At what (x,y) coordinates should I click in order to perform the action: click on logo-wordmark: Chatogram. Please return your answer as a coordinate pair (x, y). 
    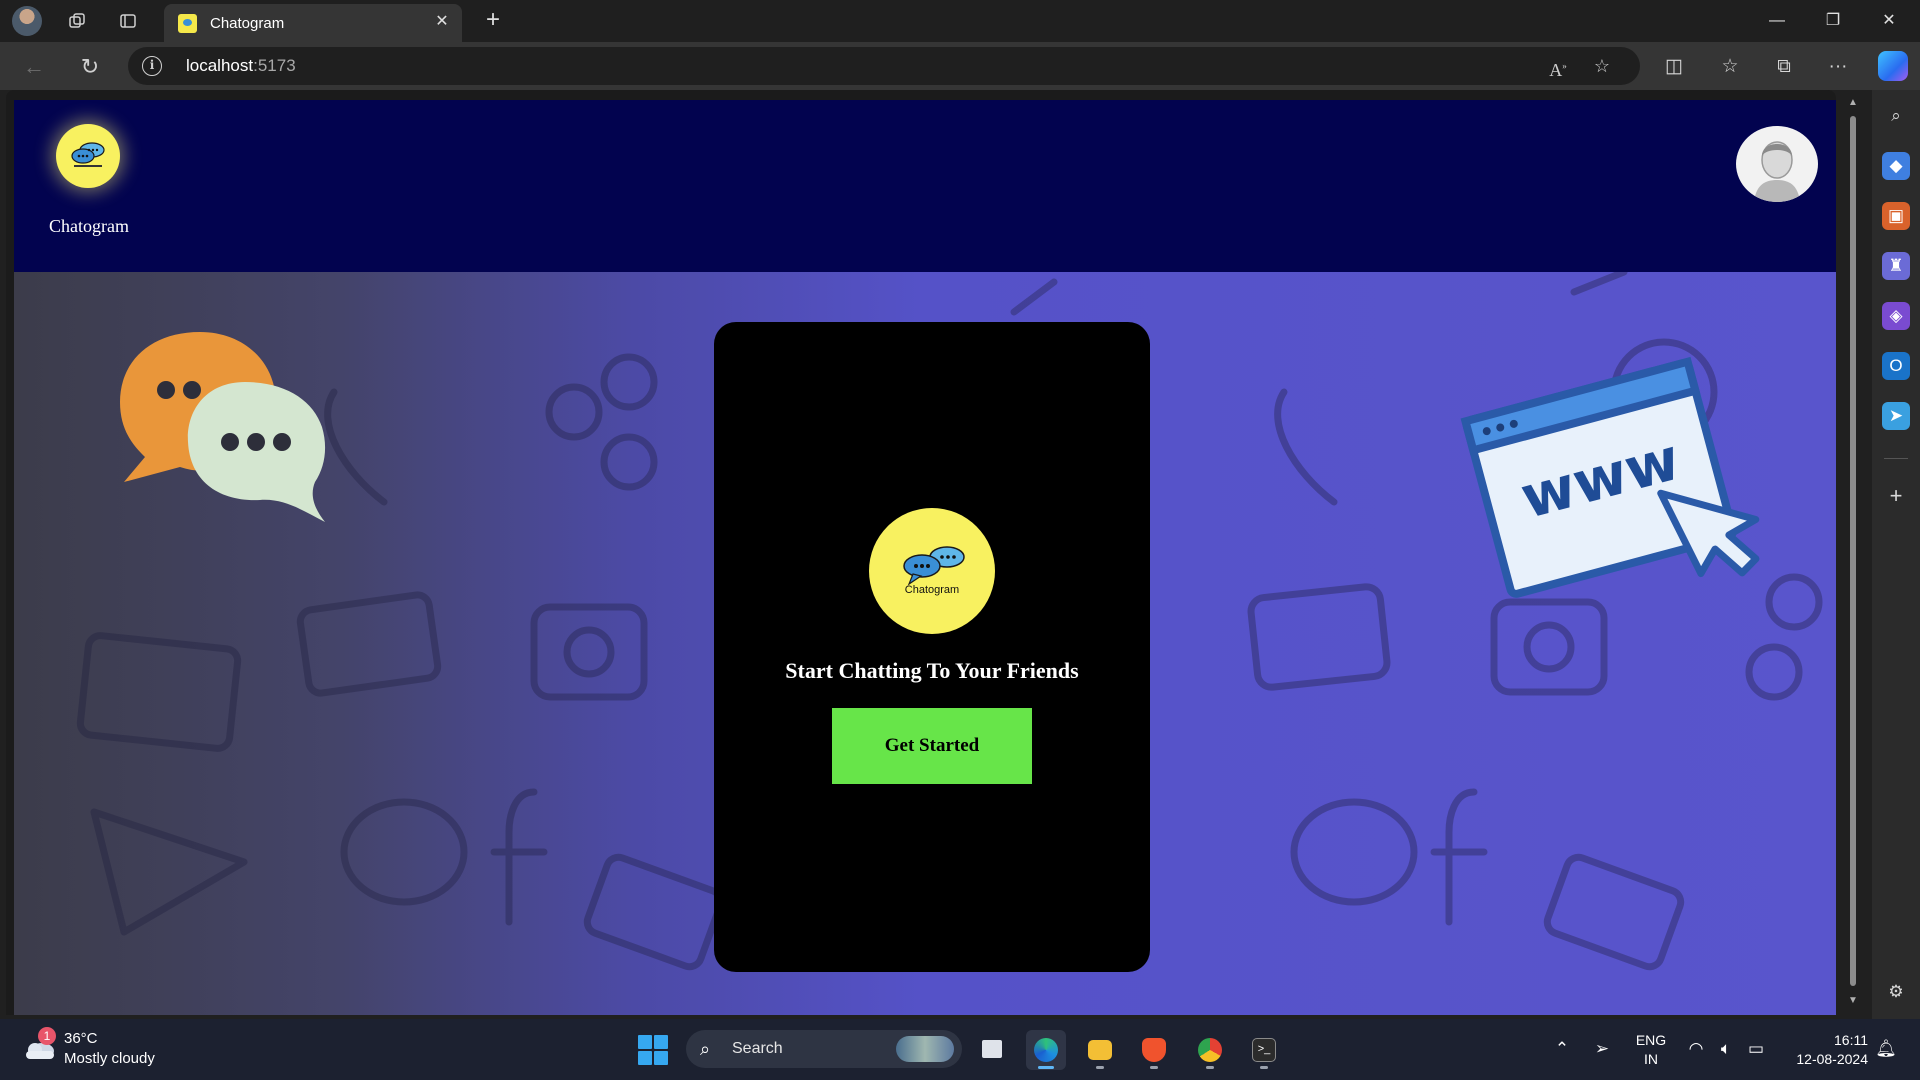
    Looking at the image, I should click on (932, 590).